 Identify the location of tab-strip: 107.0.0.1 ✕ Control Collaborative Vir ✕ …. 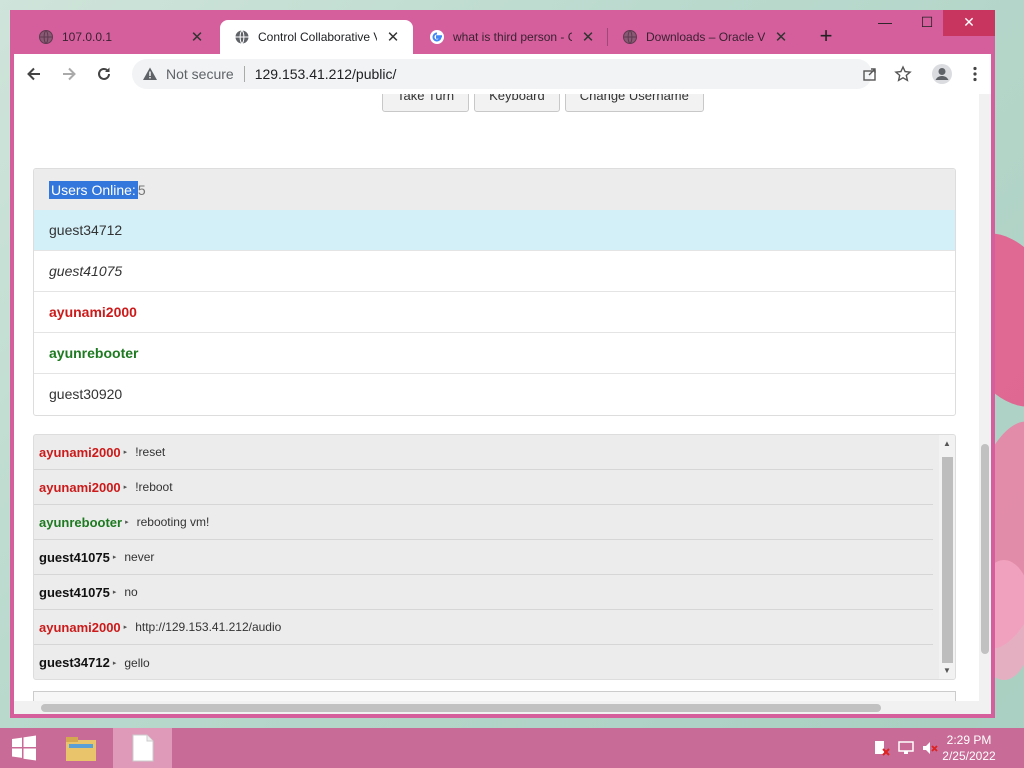
(502, 32).